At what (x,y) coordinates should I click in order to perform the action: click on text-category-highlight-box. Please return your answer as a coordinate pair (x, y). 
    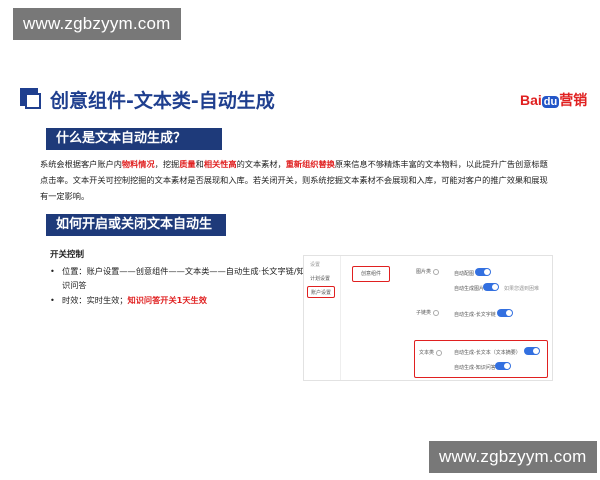
    Looking at the image, I should click on (481, 359).